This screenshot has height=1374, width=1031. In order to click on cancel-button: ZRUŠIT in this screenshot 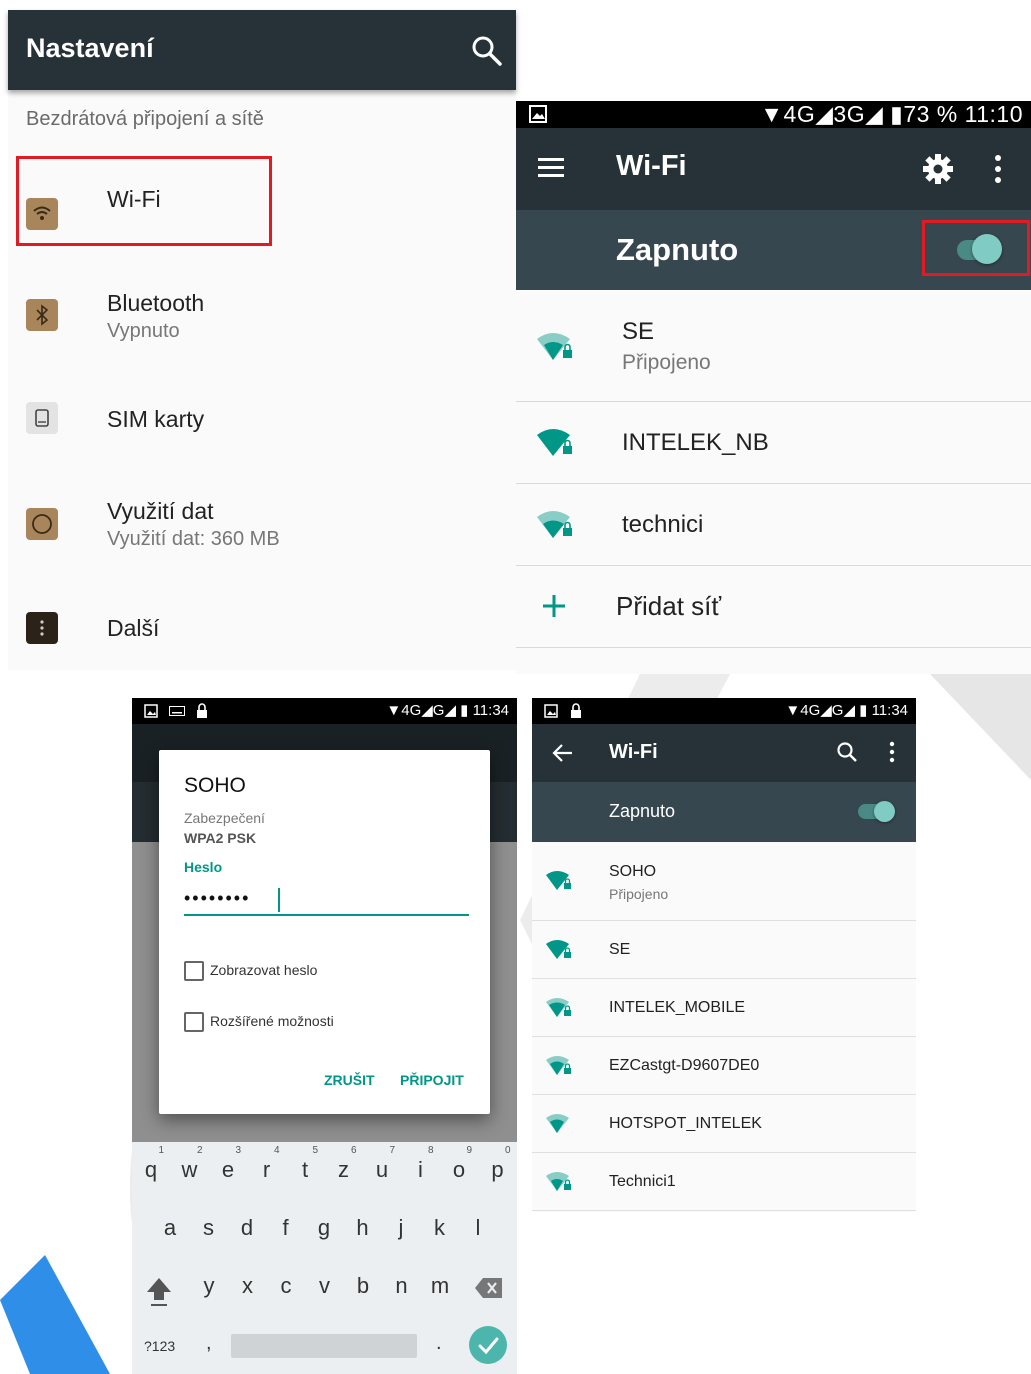, I will do `click(349, 1080)`.